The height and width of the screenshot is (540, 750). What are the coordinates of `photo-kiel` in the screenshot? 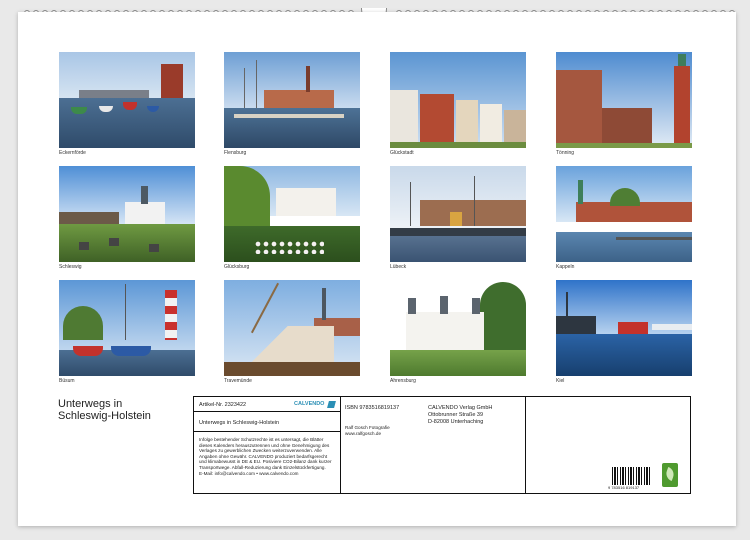 It's located at (624, 328).